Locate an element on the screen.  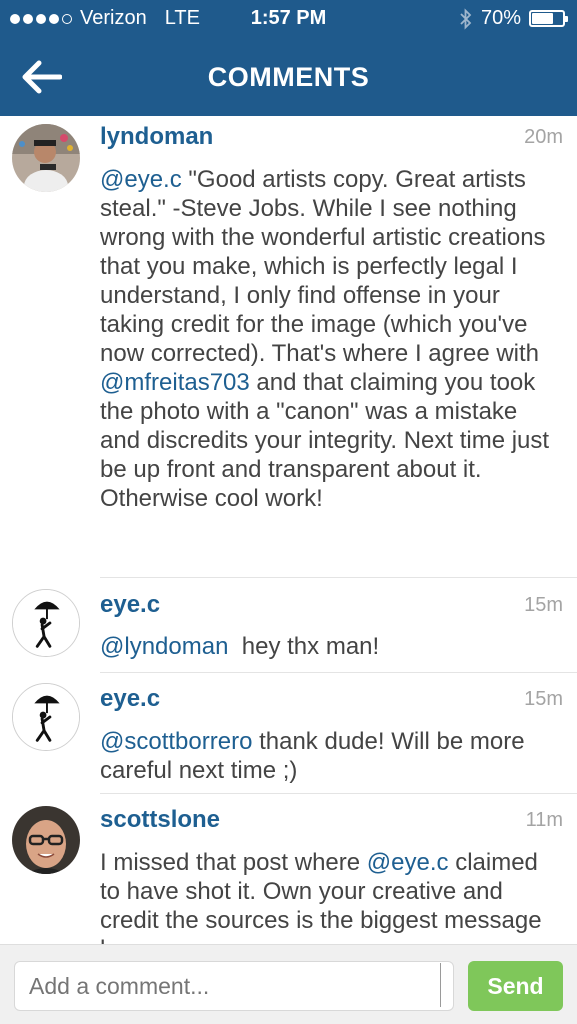
mention-link: @mfreitas703 is located at coordinates (175, 382).